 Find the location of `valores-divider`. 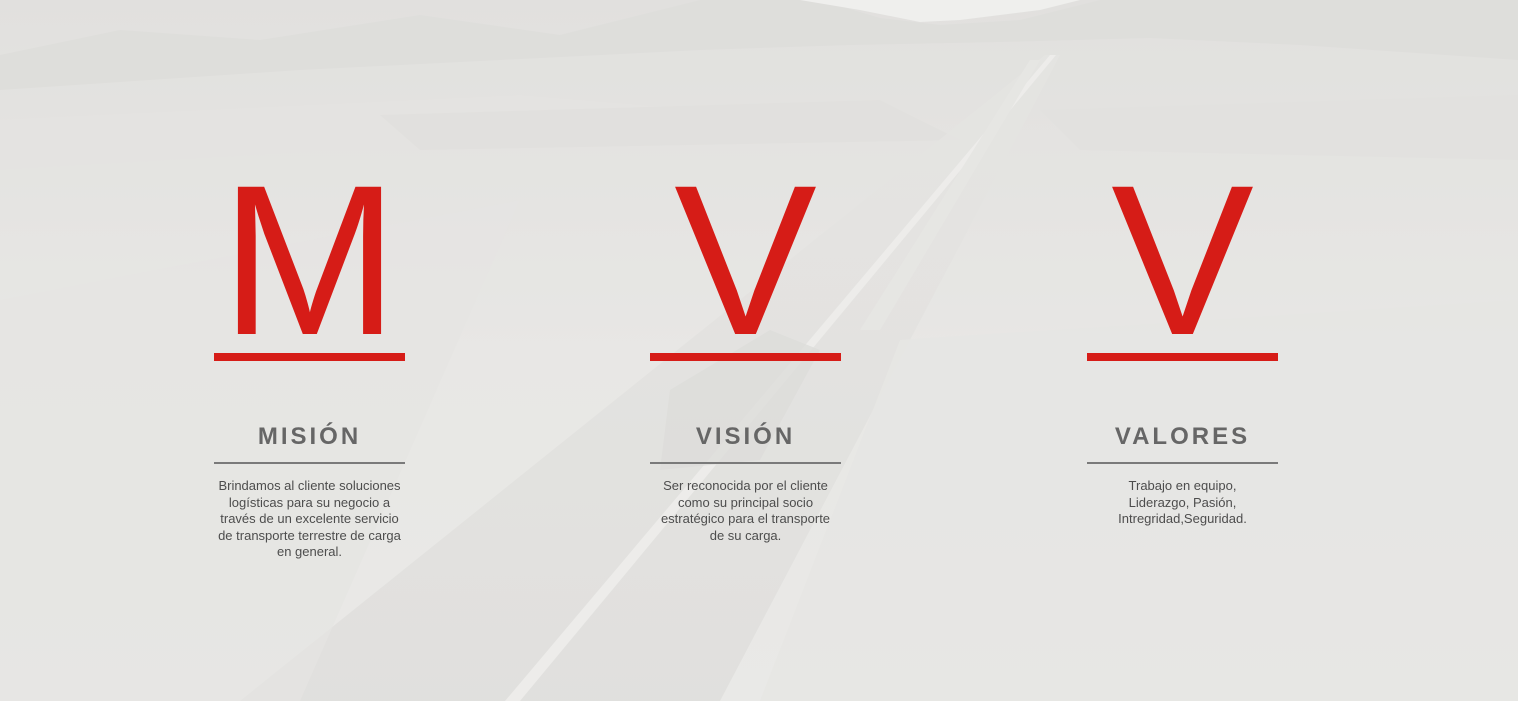

valores-divider is located at coordinates (1182, 463).